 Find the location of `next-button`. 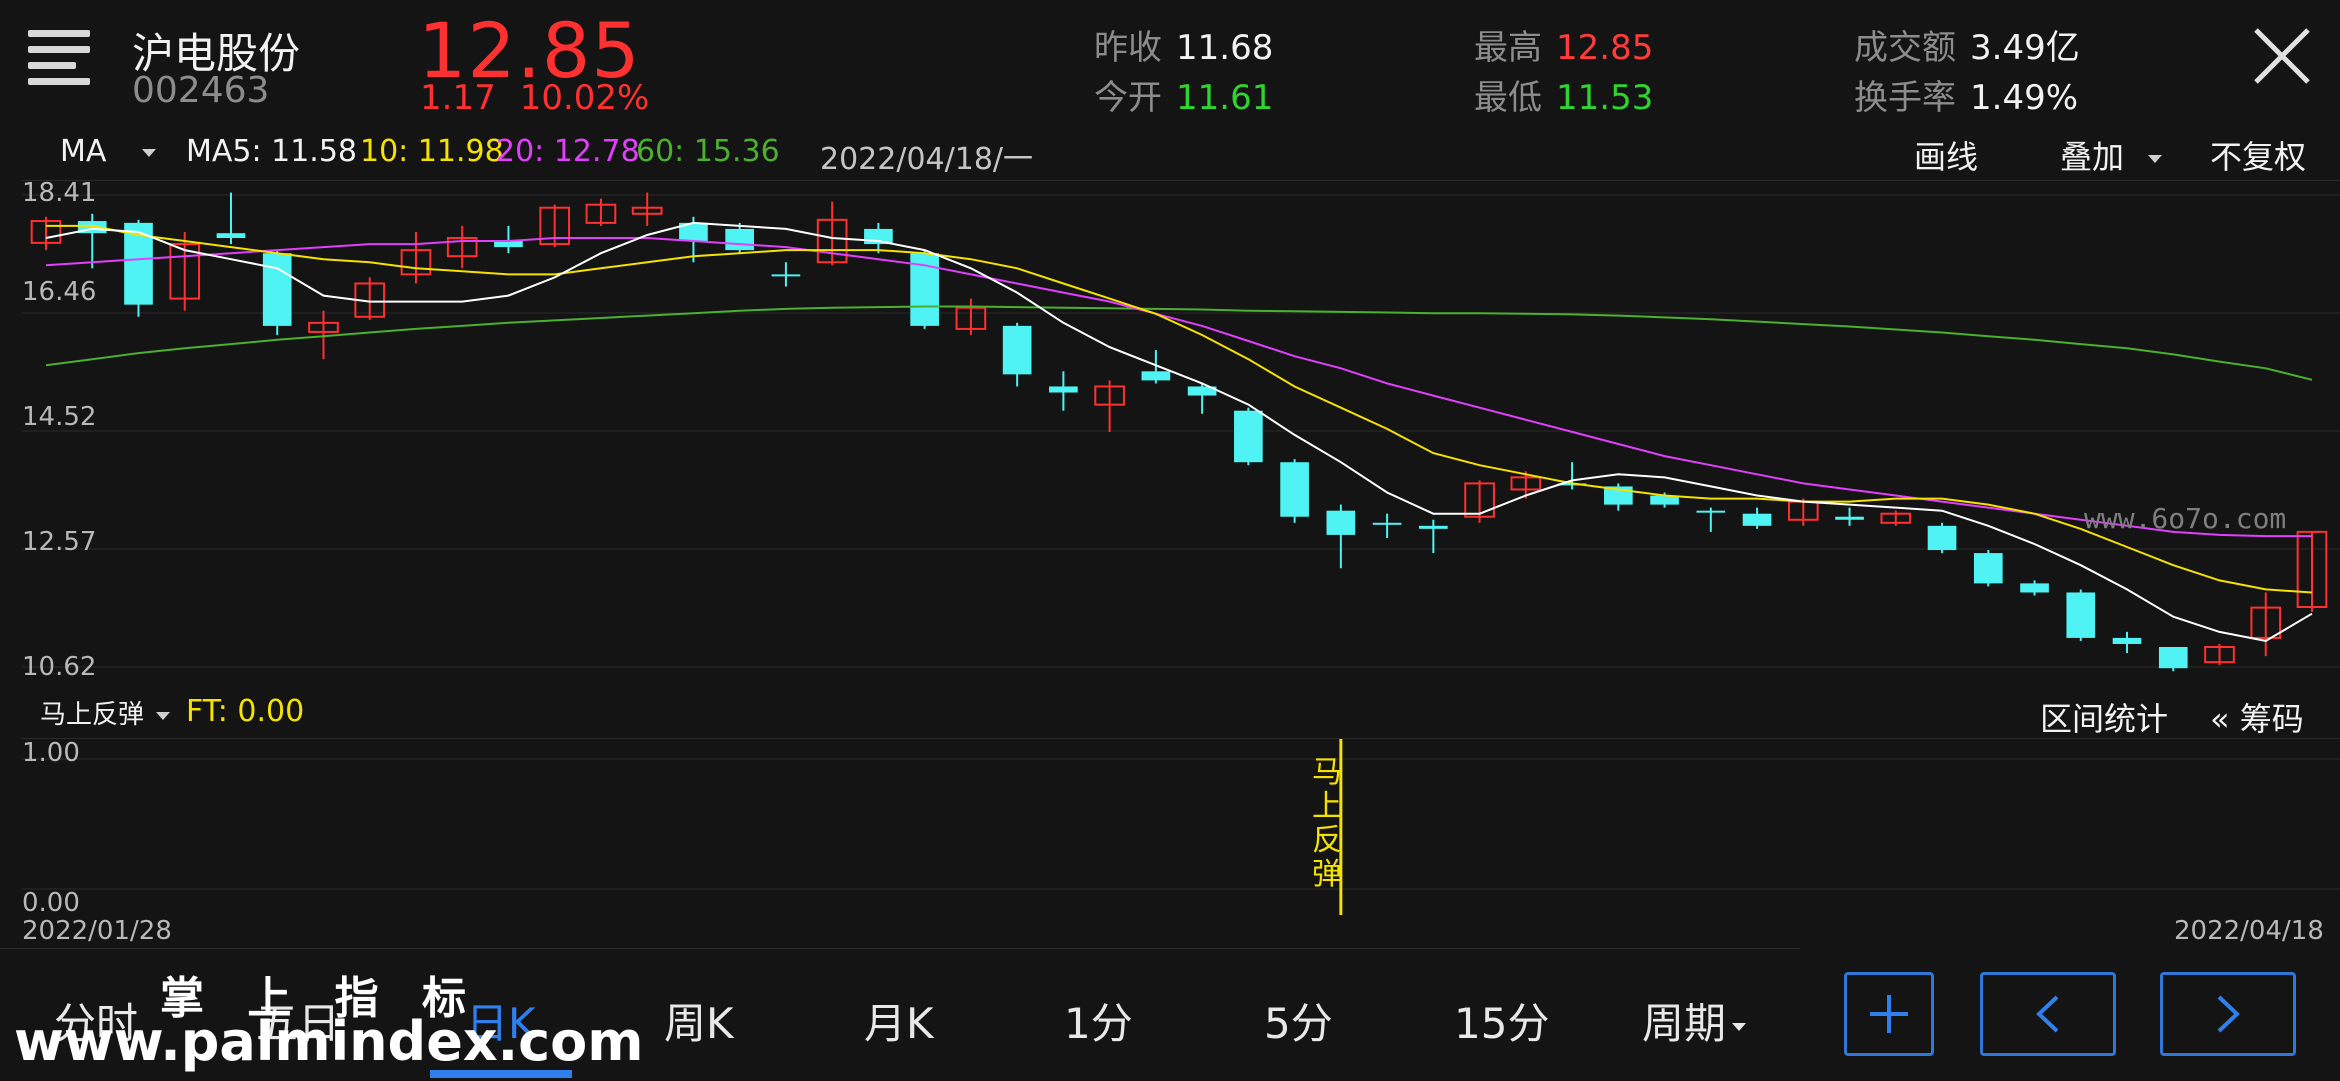

next-button is located at coordinates (2228, 1014).